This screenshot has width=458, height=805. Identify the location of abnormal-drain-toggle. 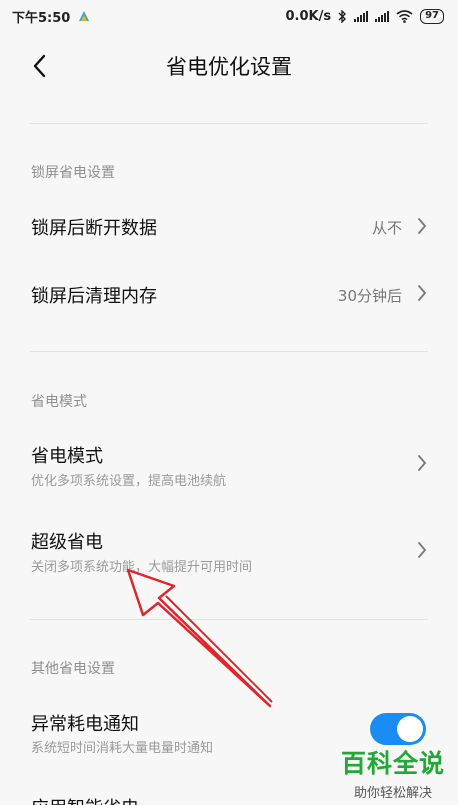
(398, 729).